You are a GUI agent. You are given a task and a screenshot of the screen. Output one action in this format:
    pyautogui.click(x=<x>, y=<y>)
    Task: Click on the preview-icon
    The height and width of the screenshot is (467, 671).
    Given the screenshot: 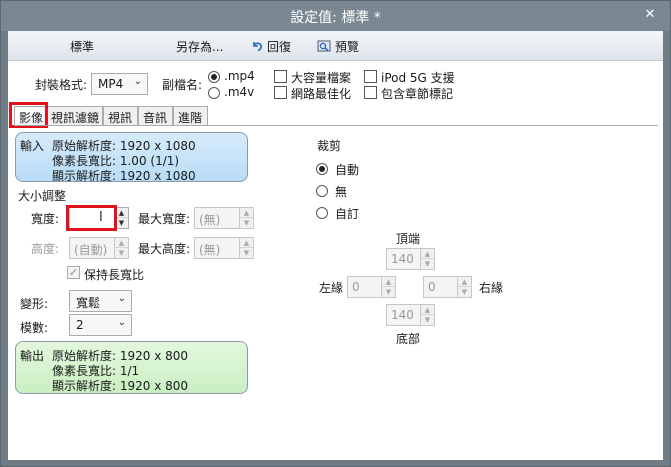 What is the action you would take?
    pyautogui.click(x=324, y=47)
    